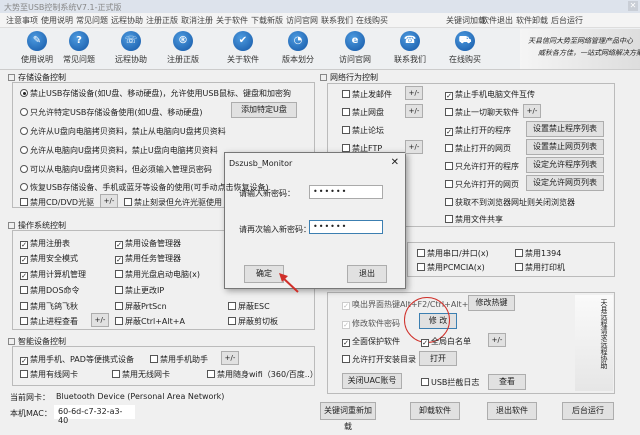 The width and height of the screenshot is (640, 435). What do you see at coordinates (478, 148) in the screenshot?
I see `network-checkbox: 禁止打开的网页` at bounding box center [478, 148].